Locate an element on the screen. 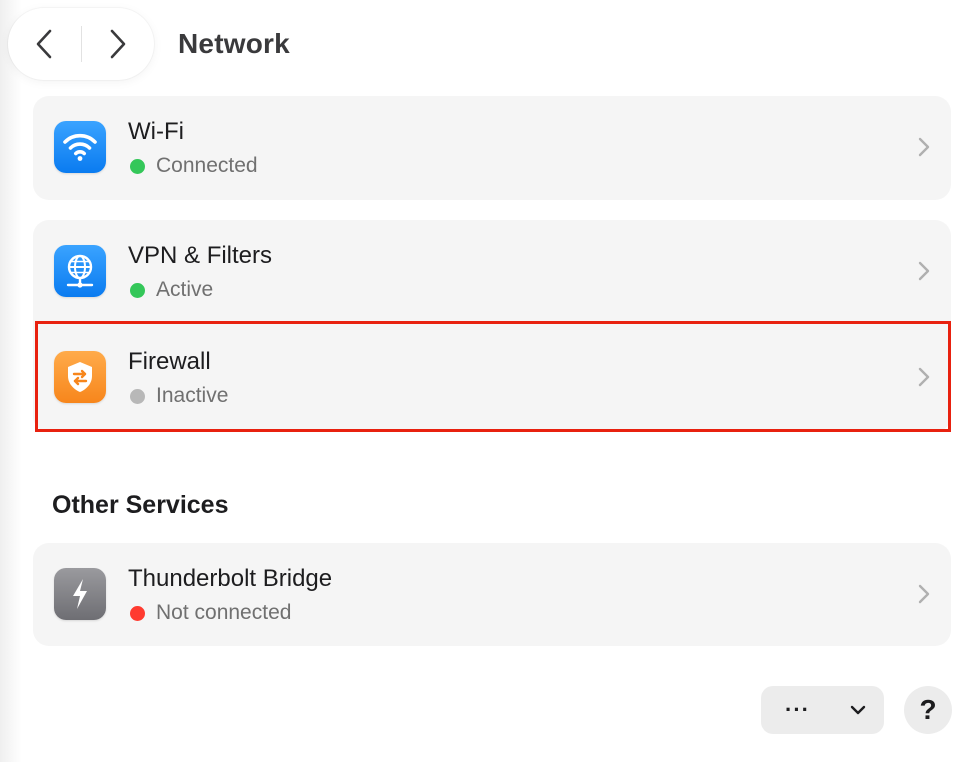 This screenshot has width=968, height=762. service-status: Active is located at coordinates (171, 290).